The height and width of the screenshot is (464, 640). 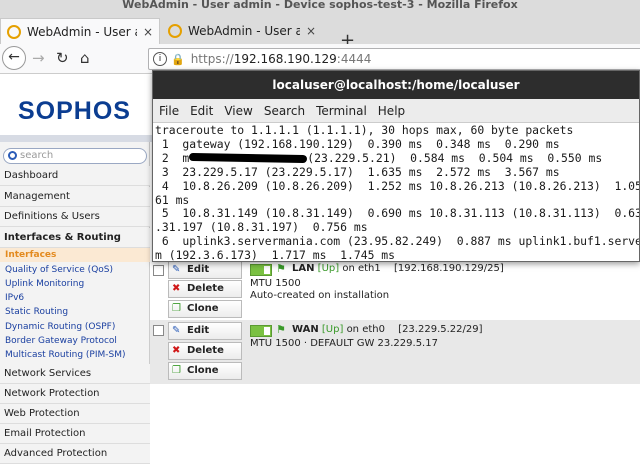 What do you see at coordinates (37, 155) in the screenshot?
I see `search-placeholder: search` at bounding box center [37, 155].